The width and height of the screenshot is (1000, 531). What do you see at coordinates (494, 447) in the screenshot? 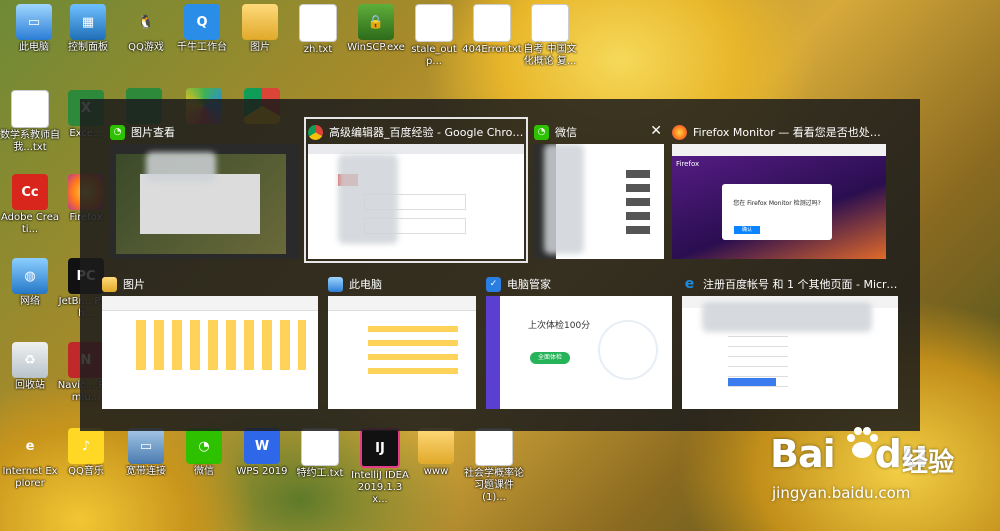
I see `ppt-icon: P` at bounding box center [494, 447].